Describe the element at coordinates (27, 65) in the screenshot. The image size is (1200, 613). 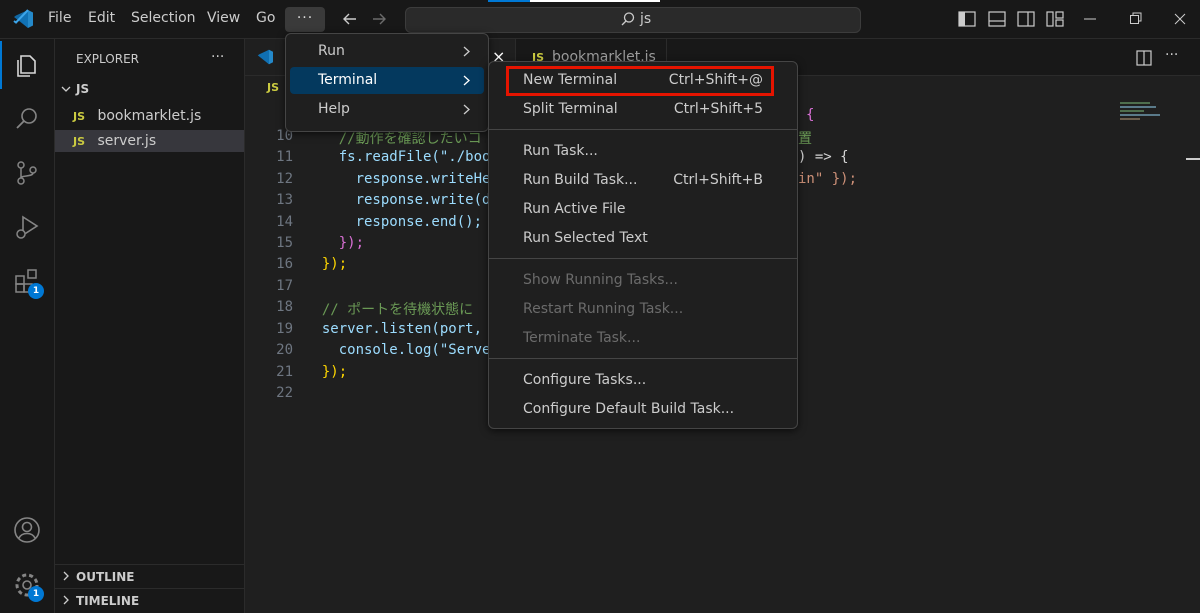
I see `explorer-icon` at that location.